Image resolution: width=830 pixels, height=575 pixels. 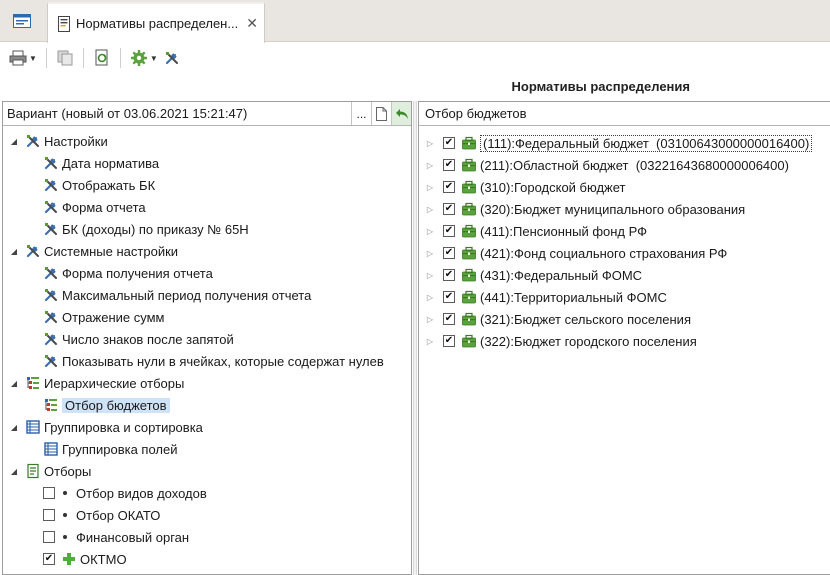 I want to click on bullet-icon, so click(x=65, y=515).